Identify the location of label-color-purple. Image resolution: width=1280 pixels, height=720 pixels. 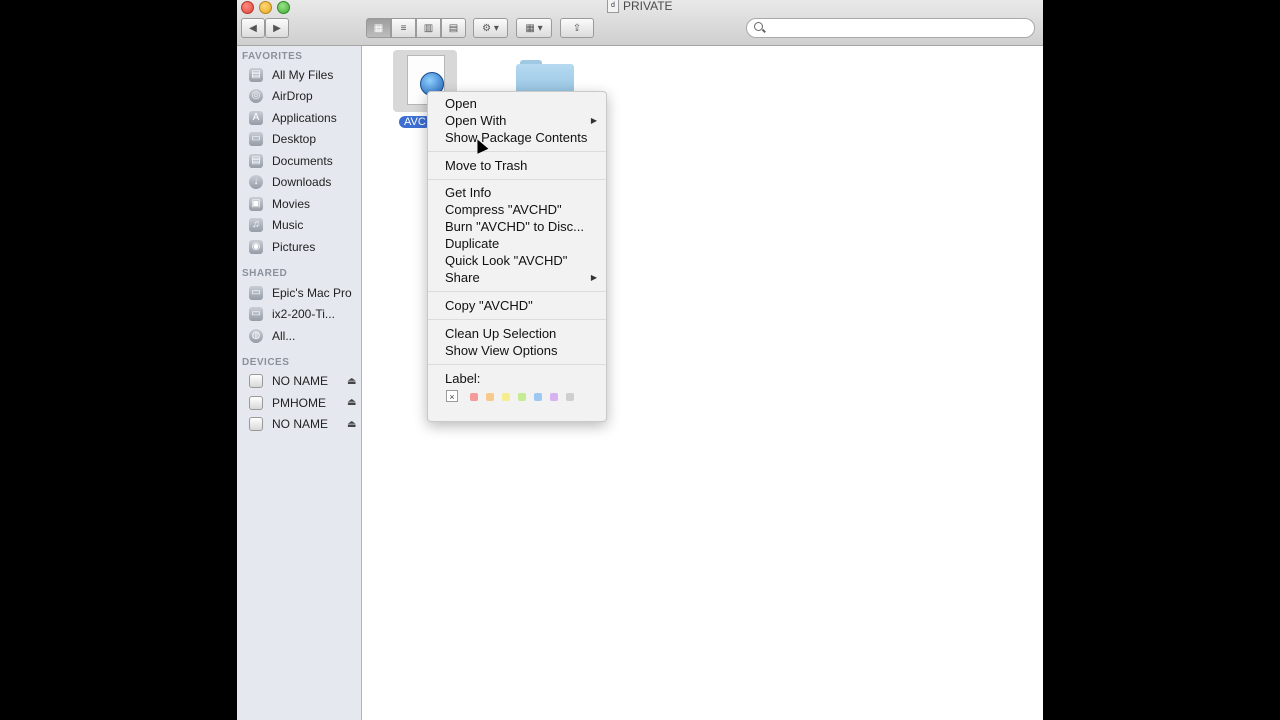
(554, 397).